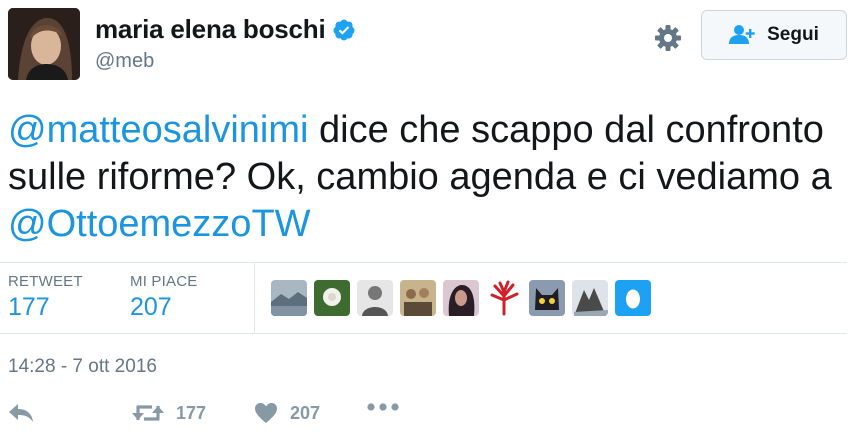  What do you see at coordinates (254, 298) in the screenshot?
I see `stats-divider` at bounding box center [254, 298].